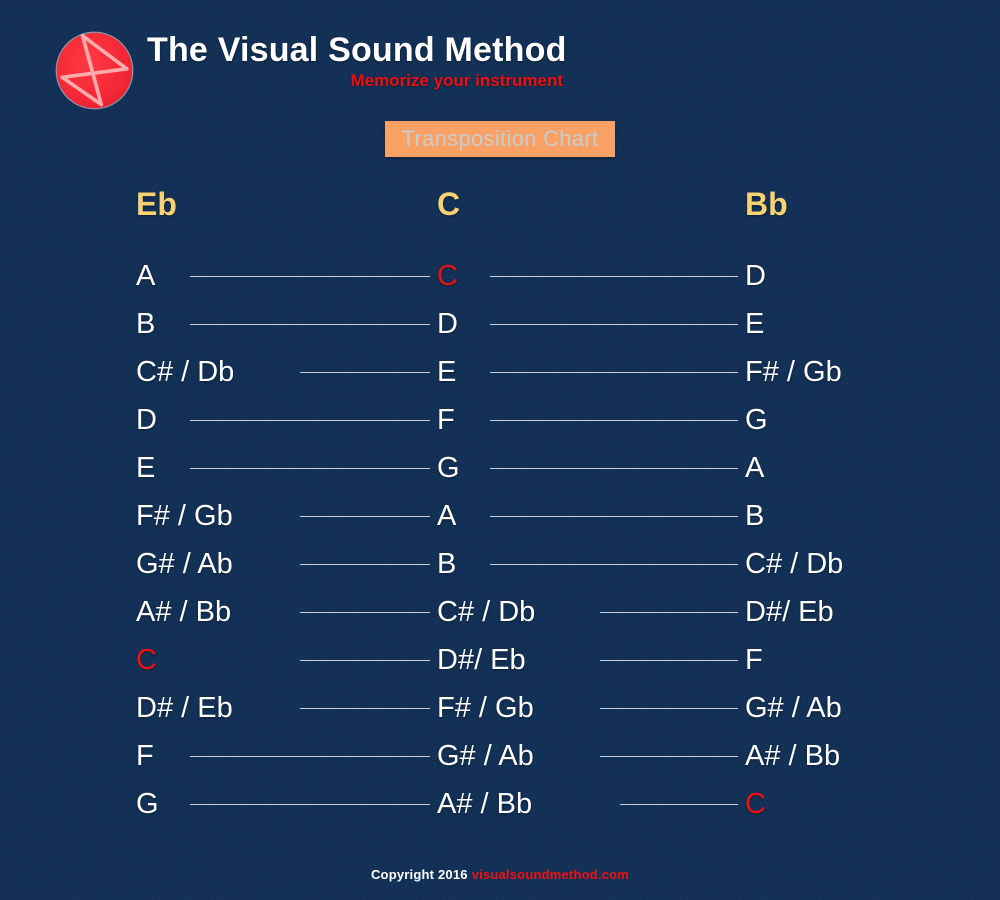  I want to click on column-header-c: C, so click(449, 204).